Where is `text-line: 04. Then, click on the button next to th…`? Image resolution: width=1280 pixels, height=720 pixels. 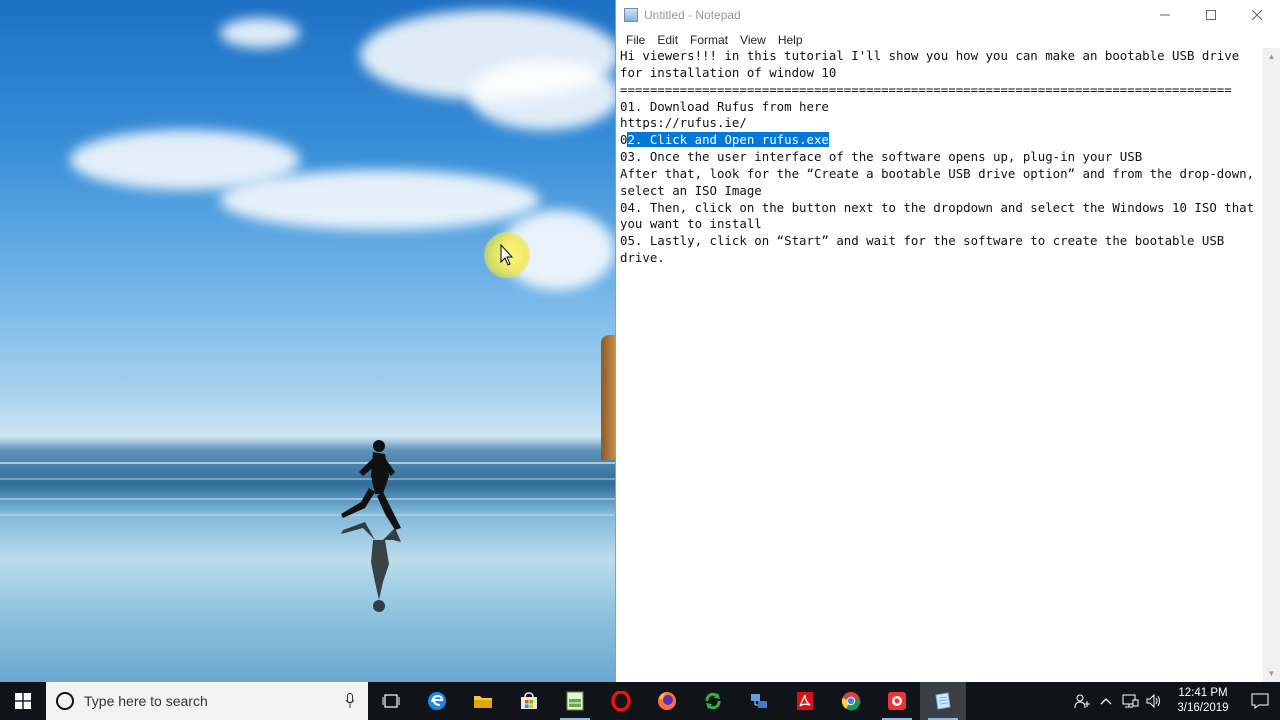 text-line: 04. Then, click on the button next to th… is located at coordinates (937, 207).